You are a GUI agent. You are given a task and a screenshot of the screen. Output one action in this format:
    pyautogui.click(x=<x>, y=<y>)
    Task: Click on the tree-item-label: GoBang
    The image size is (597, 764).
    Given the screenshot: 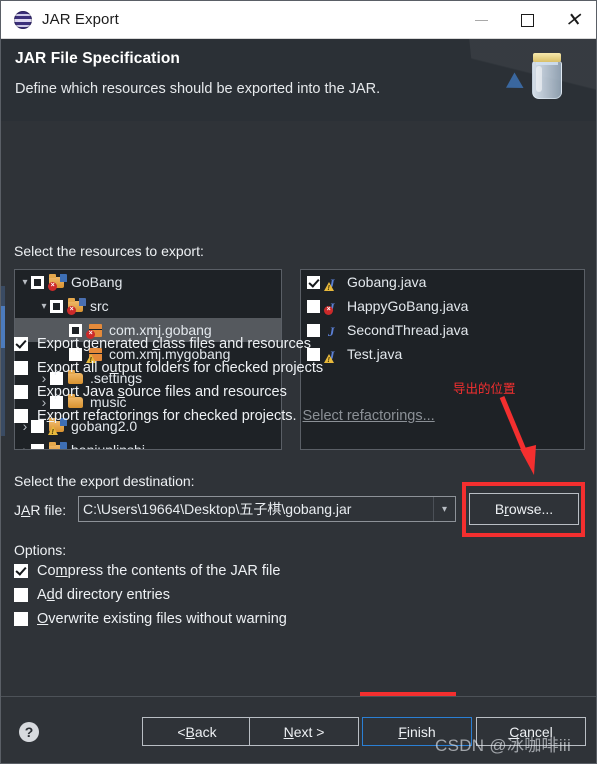 What is the action you would take?
    pyautogui.click(x=97, y=282)
    